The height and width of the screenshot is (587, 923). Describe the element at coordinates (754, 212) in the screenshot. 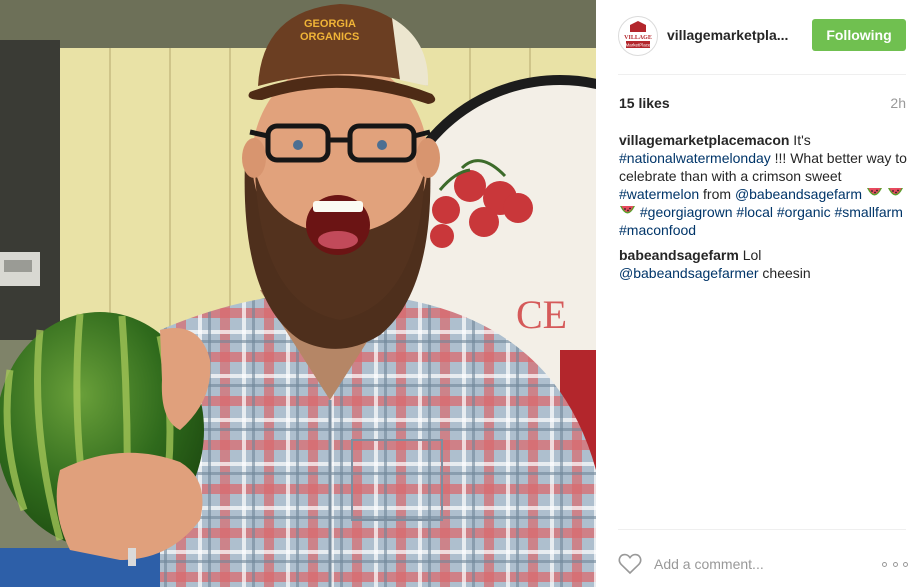

I see `hashtag-link: #local` at that location.